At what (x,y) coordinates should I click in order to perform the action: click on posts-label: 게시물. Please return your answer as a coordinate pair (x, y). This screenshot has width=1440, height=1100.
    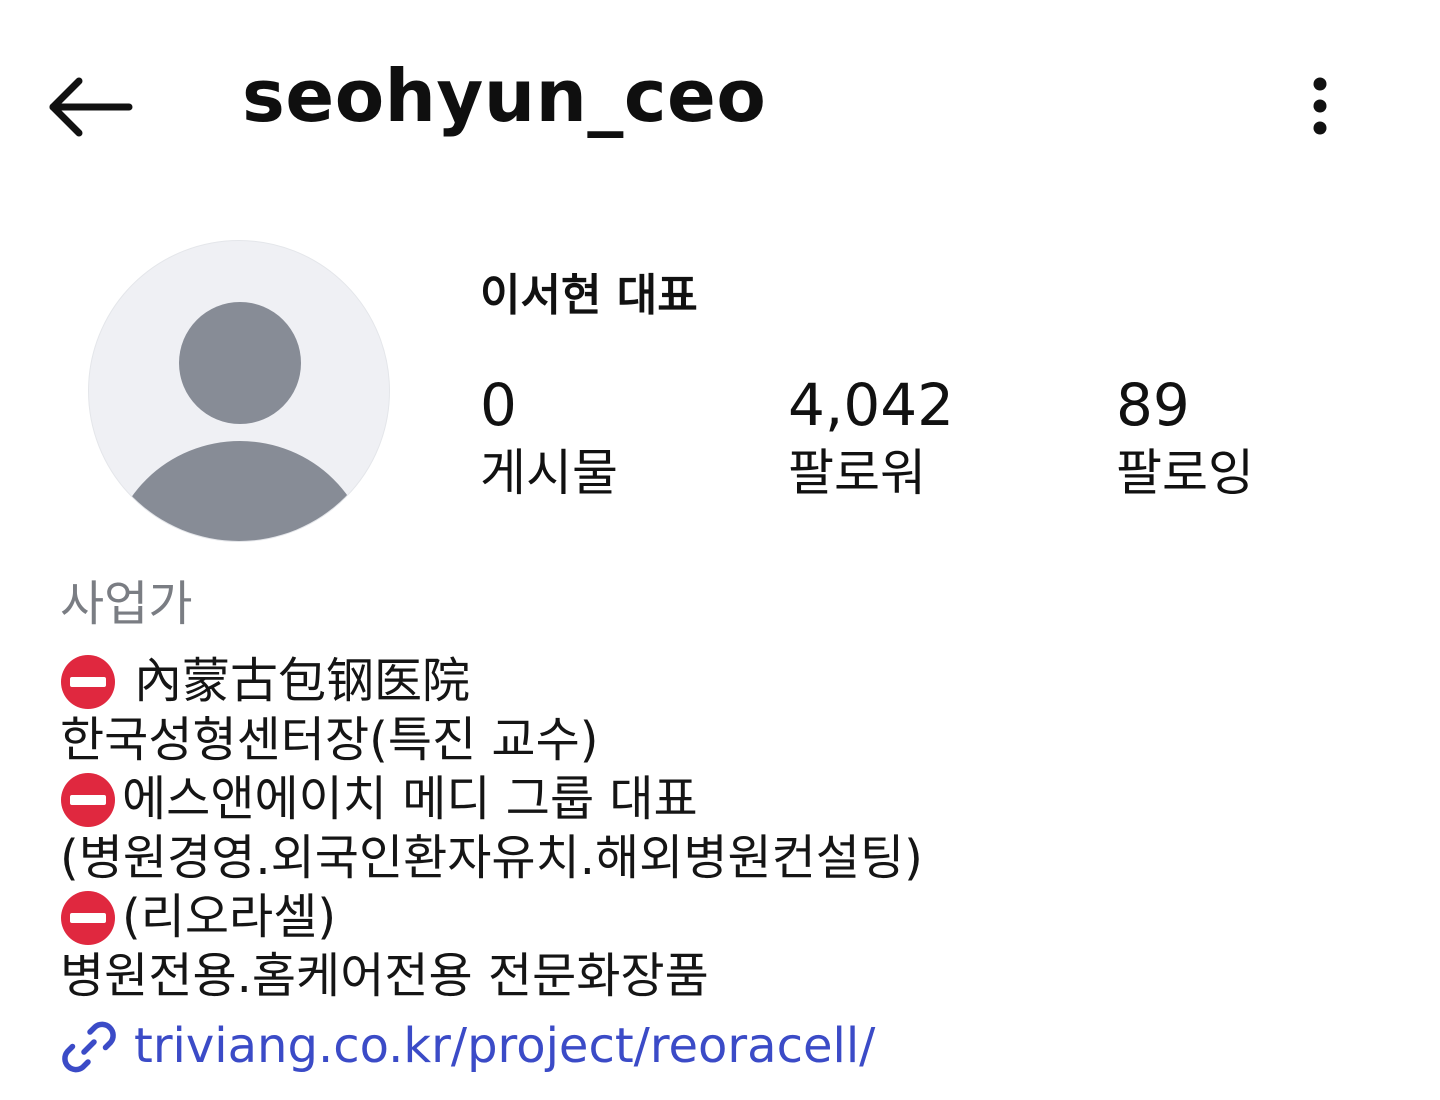
    Looking at the image, I should click on (549, 472).